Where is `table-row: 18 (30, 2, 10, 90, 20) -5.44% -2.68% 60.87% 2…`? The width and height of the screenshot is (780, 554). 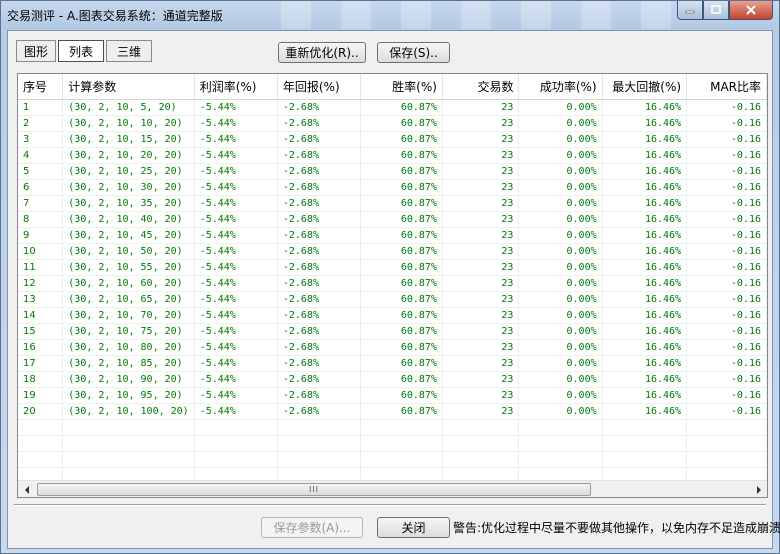
table-row: 18 (30, 2, 10, 90, 20) -5.44% -2.68% 60.87% 2… is located at coordinates (392, 379).